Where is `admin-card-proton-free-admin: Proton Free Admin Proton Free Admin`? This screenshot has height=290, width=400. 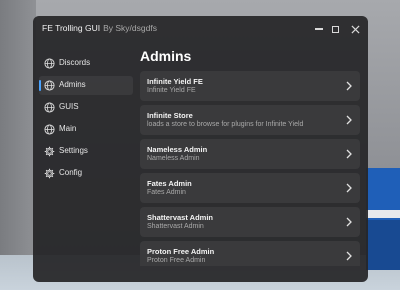 admin-card-proton-free-admin: Proton Free Admin Proton Free Admin is located at coordinates (250, 253).